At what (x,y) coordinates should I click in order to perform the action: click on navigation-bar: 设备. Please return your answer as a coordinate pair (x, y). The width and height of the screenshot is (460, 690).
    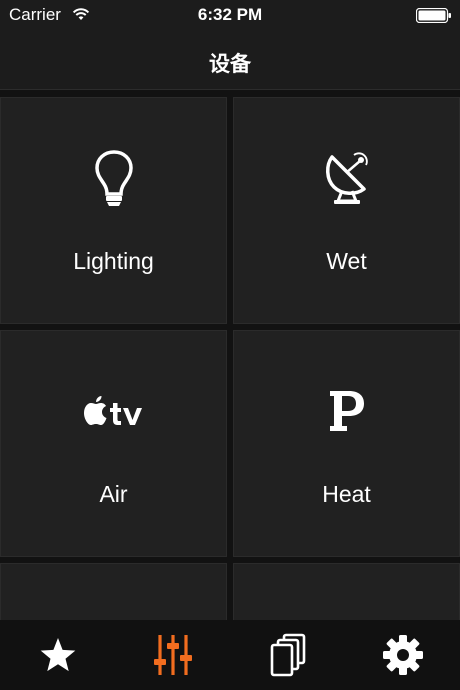
    Looking at the image, I should click on (230, 60).